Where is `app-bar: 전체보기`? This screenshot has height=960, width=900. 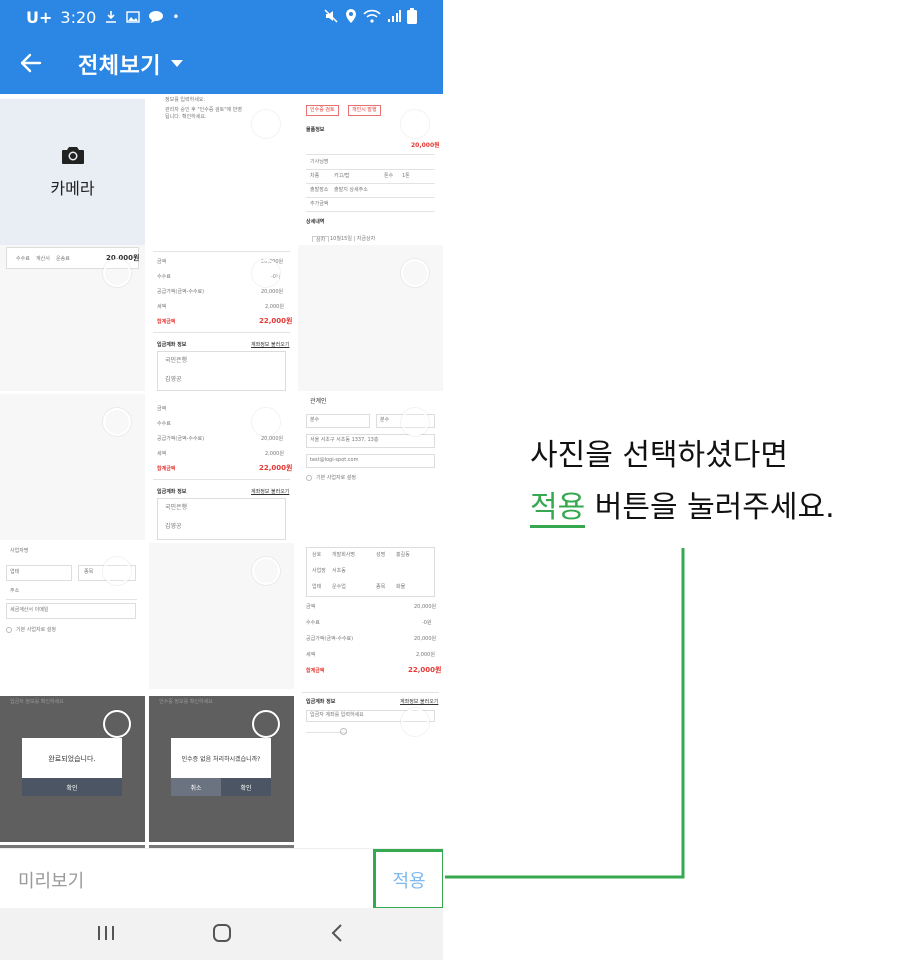
app-bar: 전체보기 is located at coordinates (221, 64).